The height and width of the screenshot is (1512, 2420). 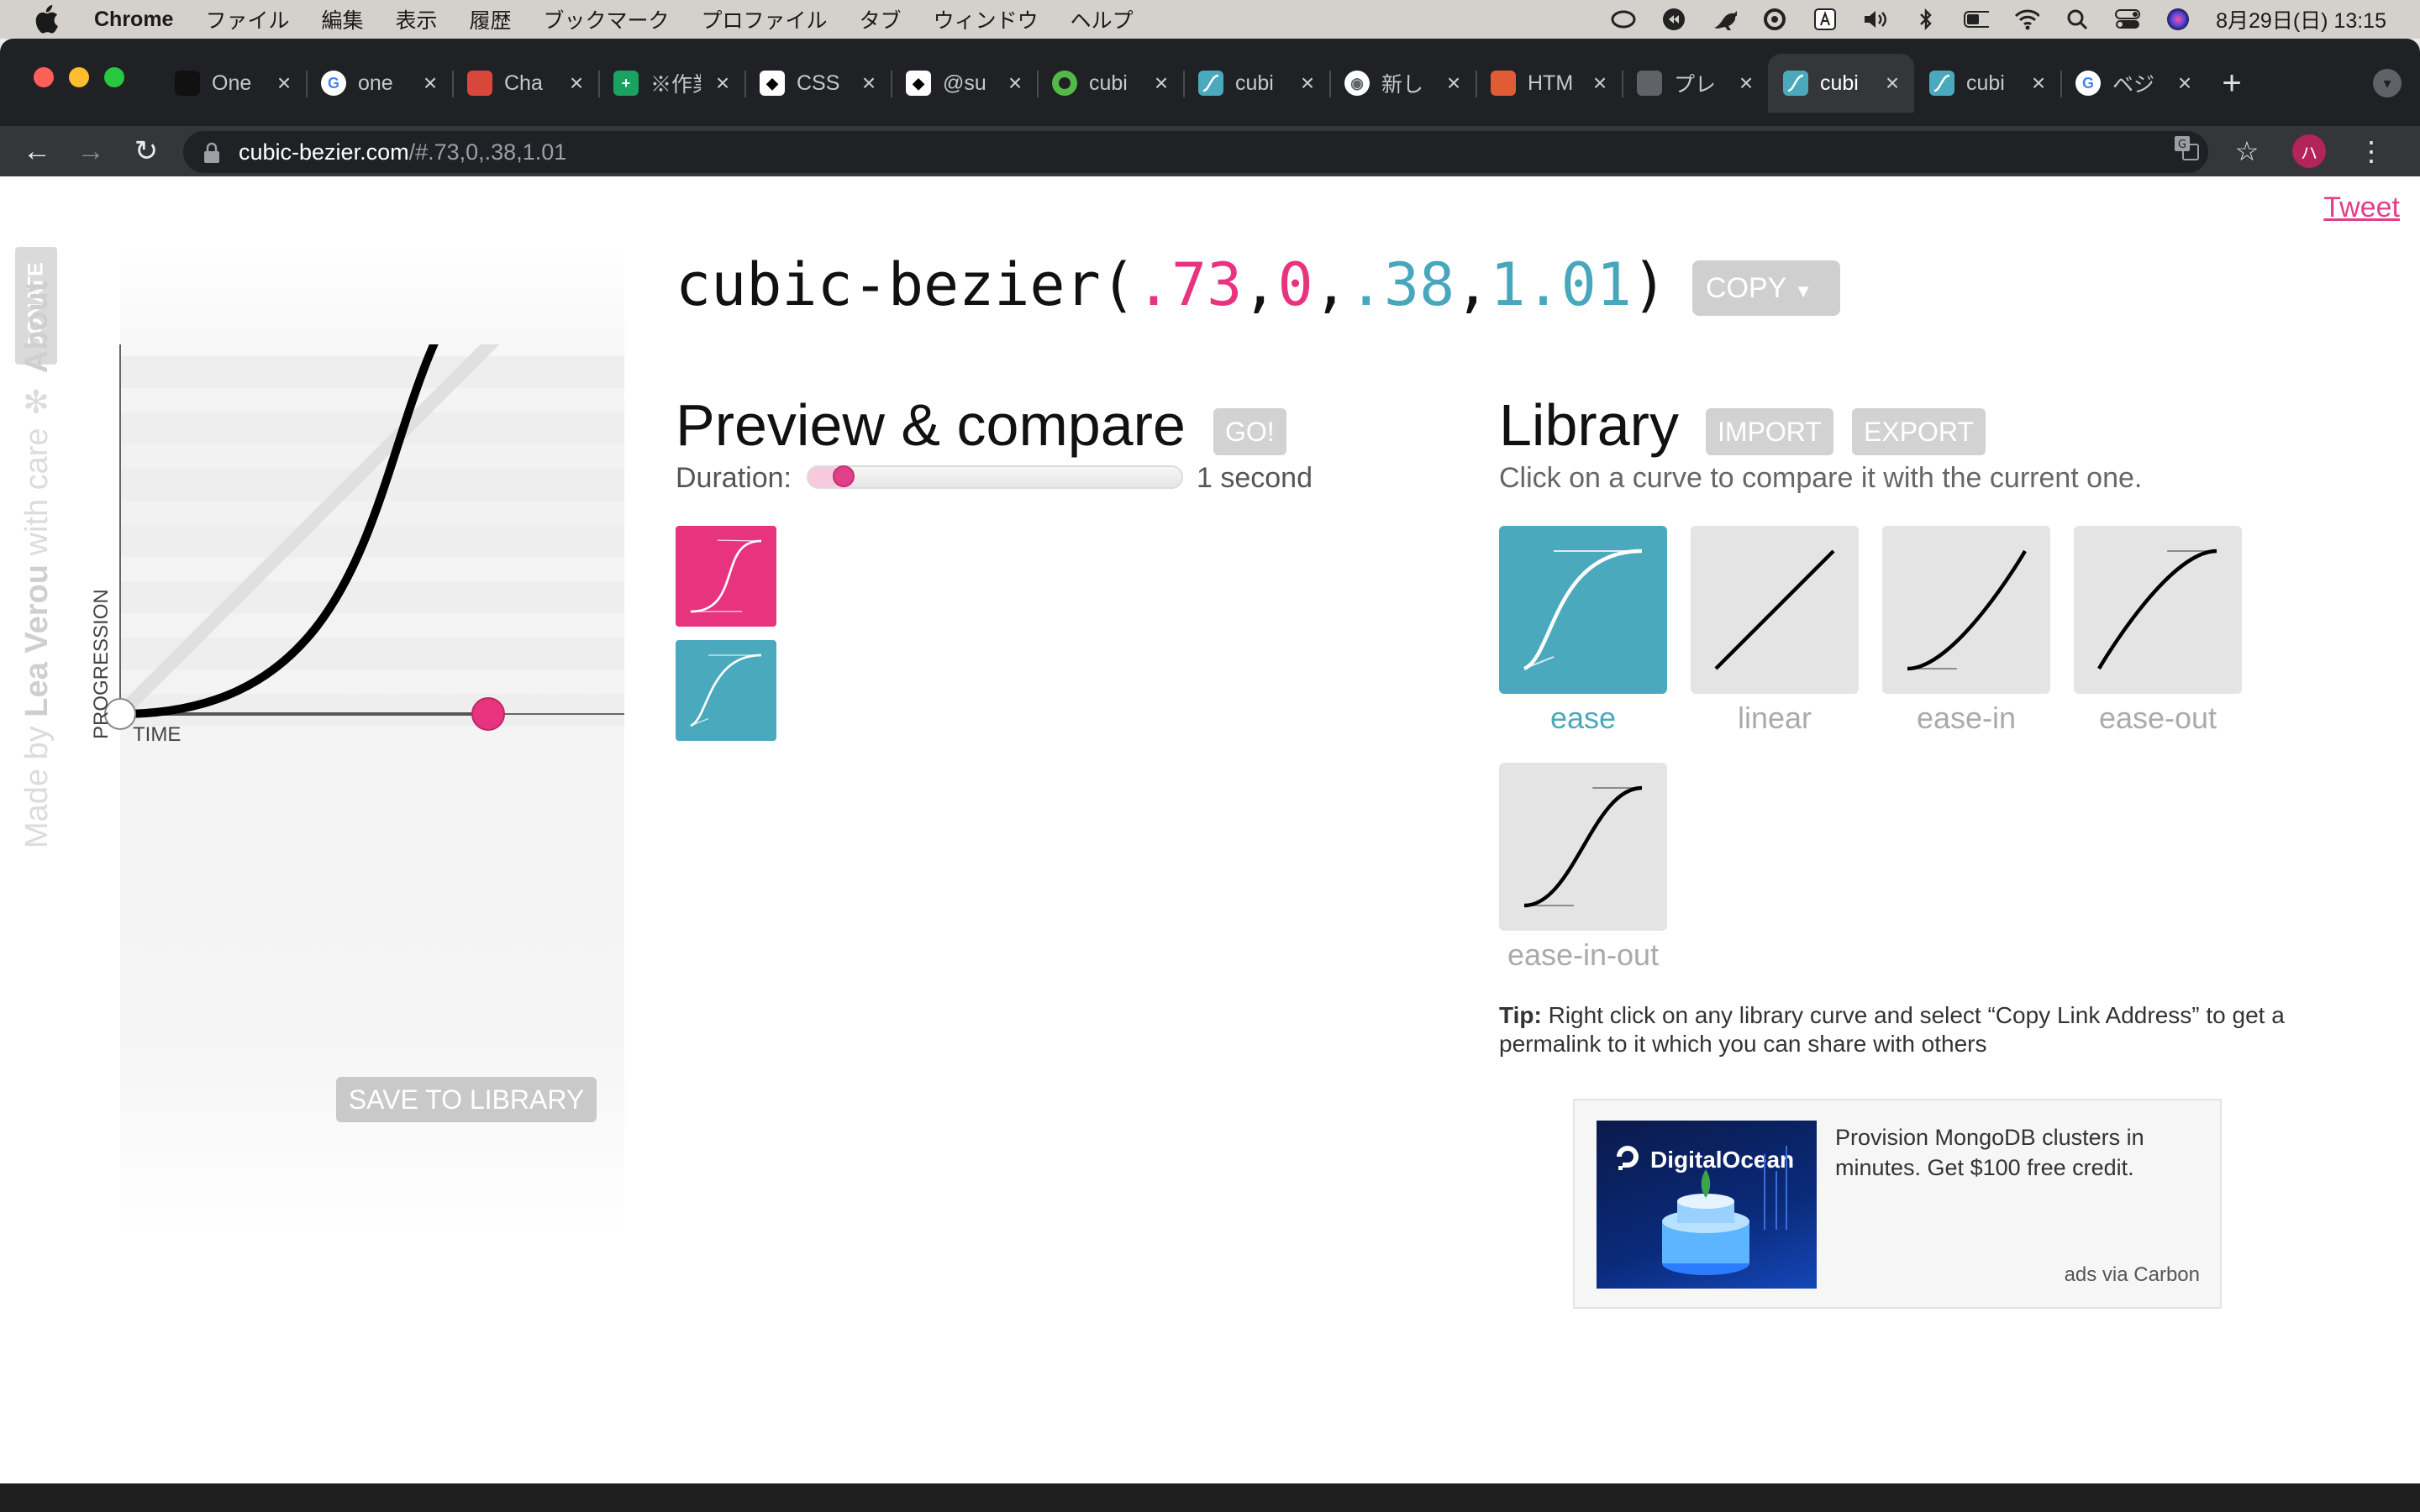 I want to click on preview-compare-box, so click(x=726, y=690).